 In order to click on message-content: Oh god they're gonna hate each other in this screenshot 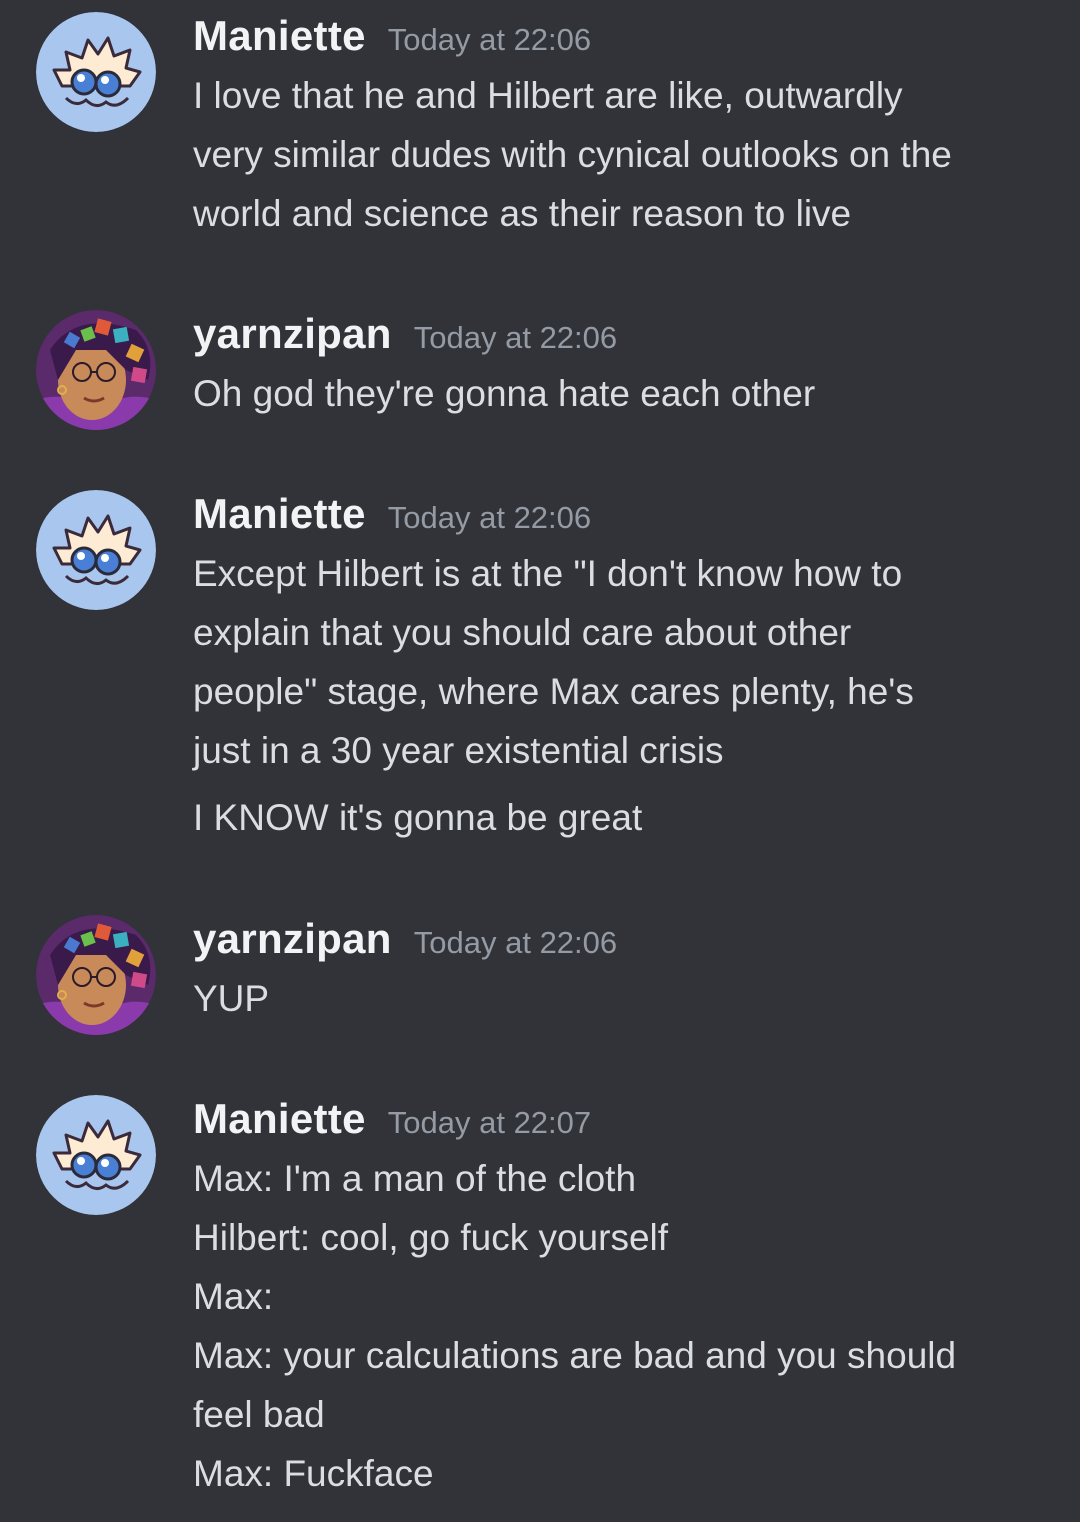, I will do `click(623, 393)`.